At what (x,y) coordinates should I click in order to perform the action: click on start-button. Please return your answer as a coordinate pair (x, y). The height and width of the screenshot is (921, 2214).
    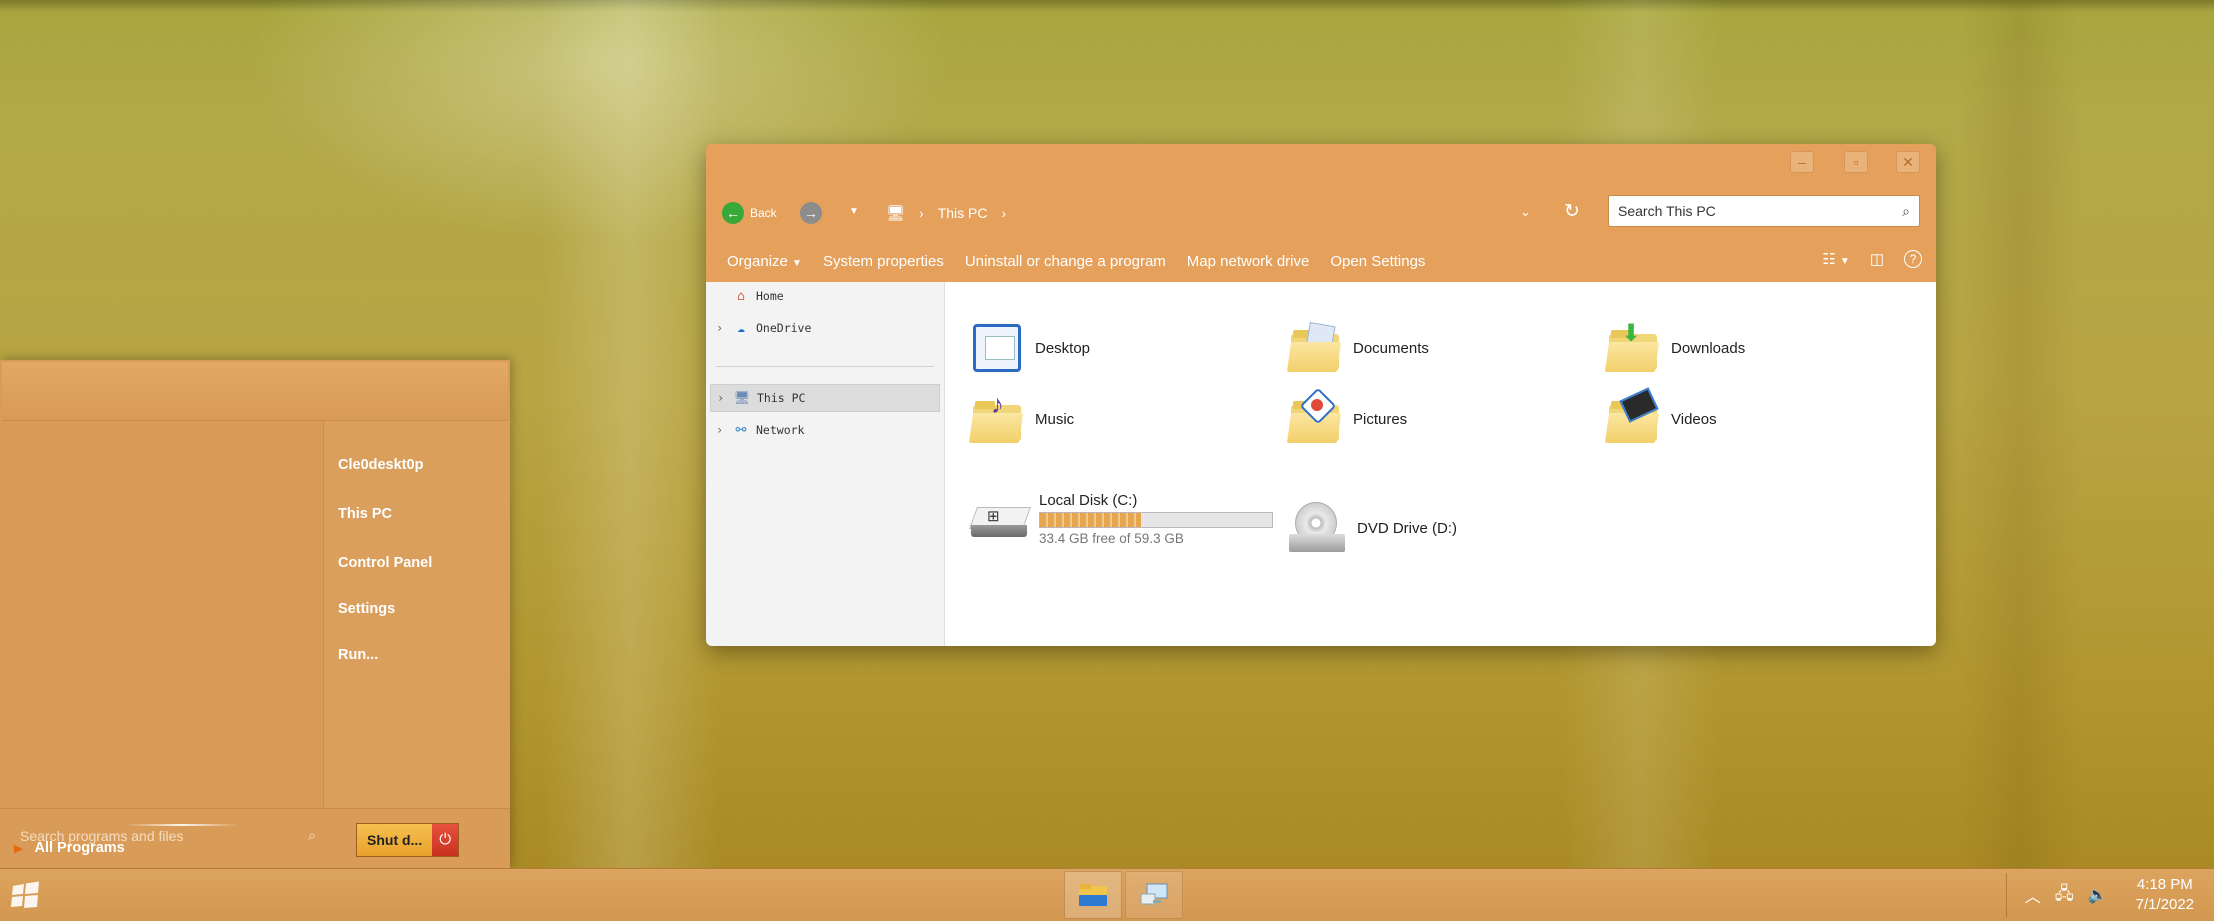
    Looking at the image, I should click on (26, 897).